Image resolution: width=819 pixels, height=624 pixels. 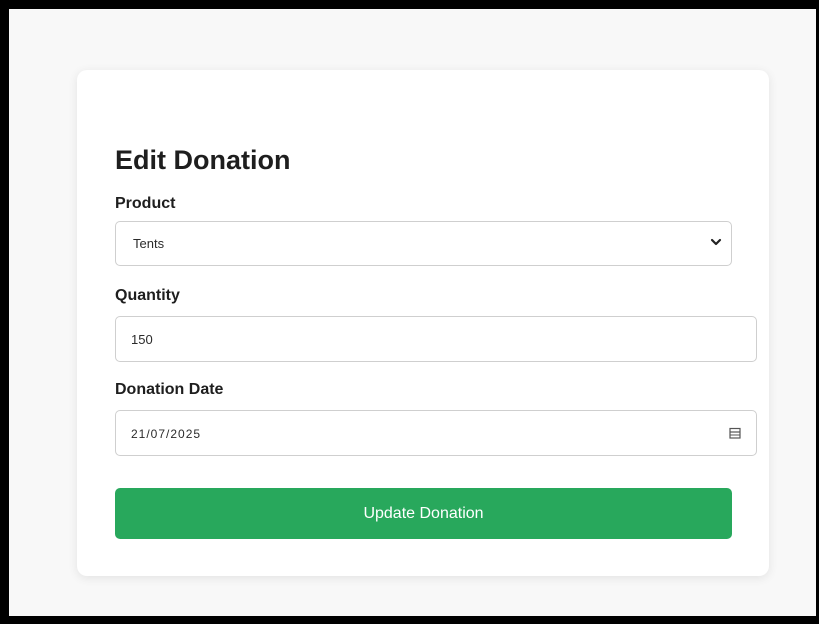 What do you see at coordinates (203, 160) in the screenshot?
I see `page-title: Edit Donation` at bounding box center [203, 160].